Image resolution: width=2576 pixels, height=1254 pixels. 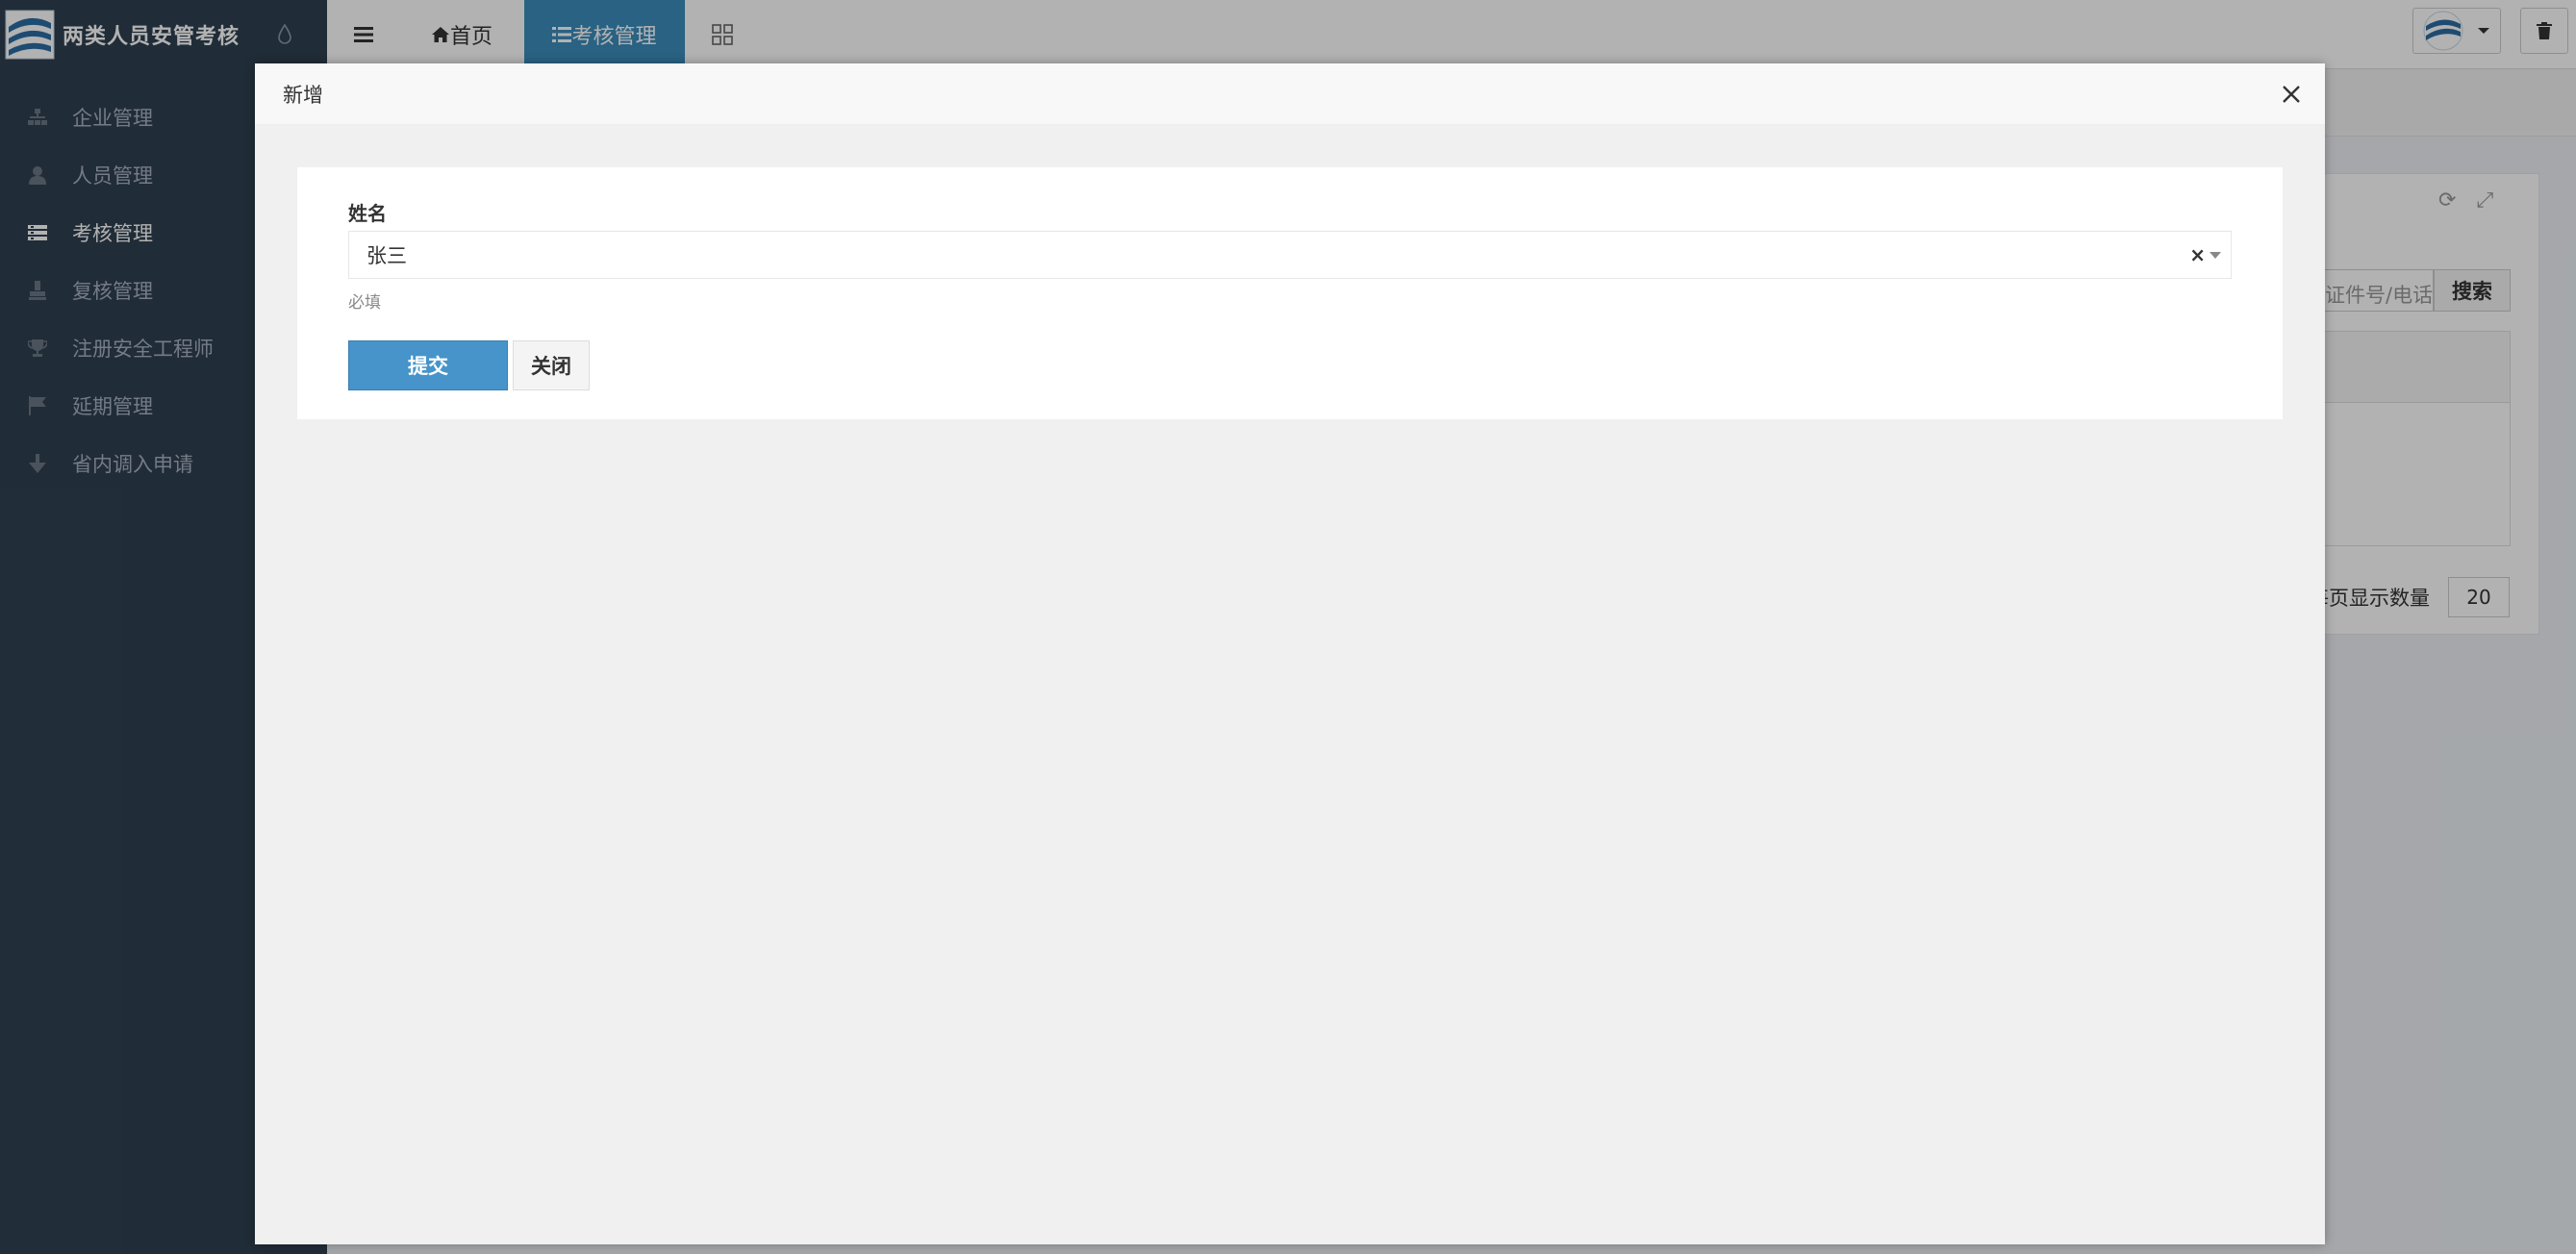 I want to click on dialog-header: 新增, so click(x=1290, y=94).